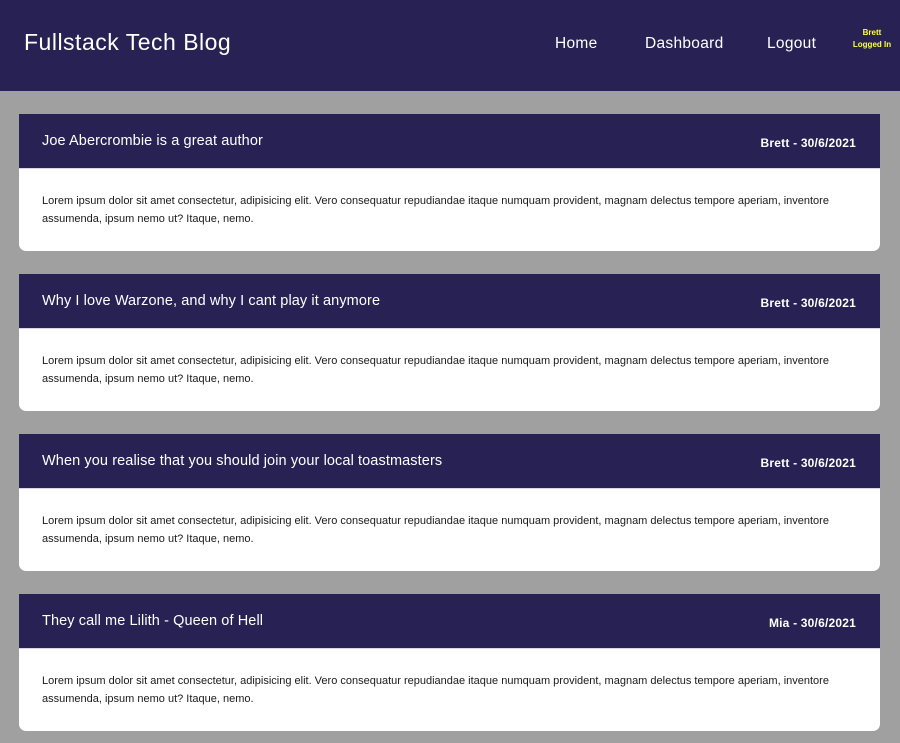  Describe the element at coordinates (152, 141) in the screenshot. I see `post-title: Joe Abercrombie is a great author` at that location.